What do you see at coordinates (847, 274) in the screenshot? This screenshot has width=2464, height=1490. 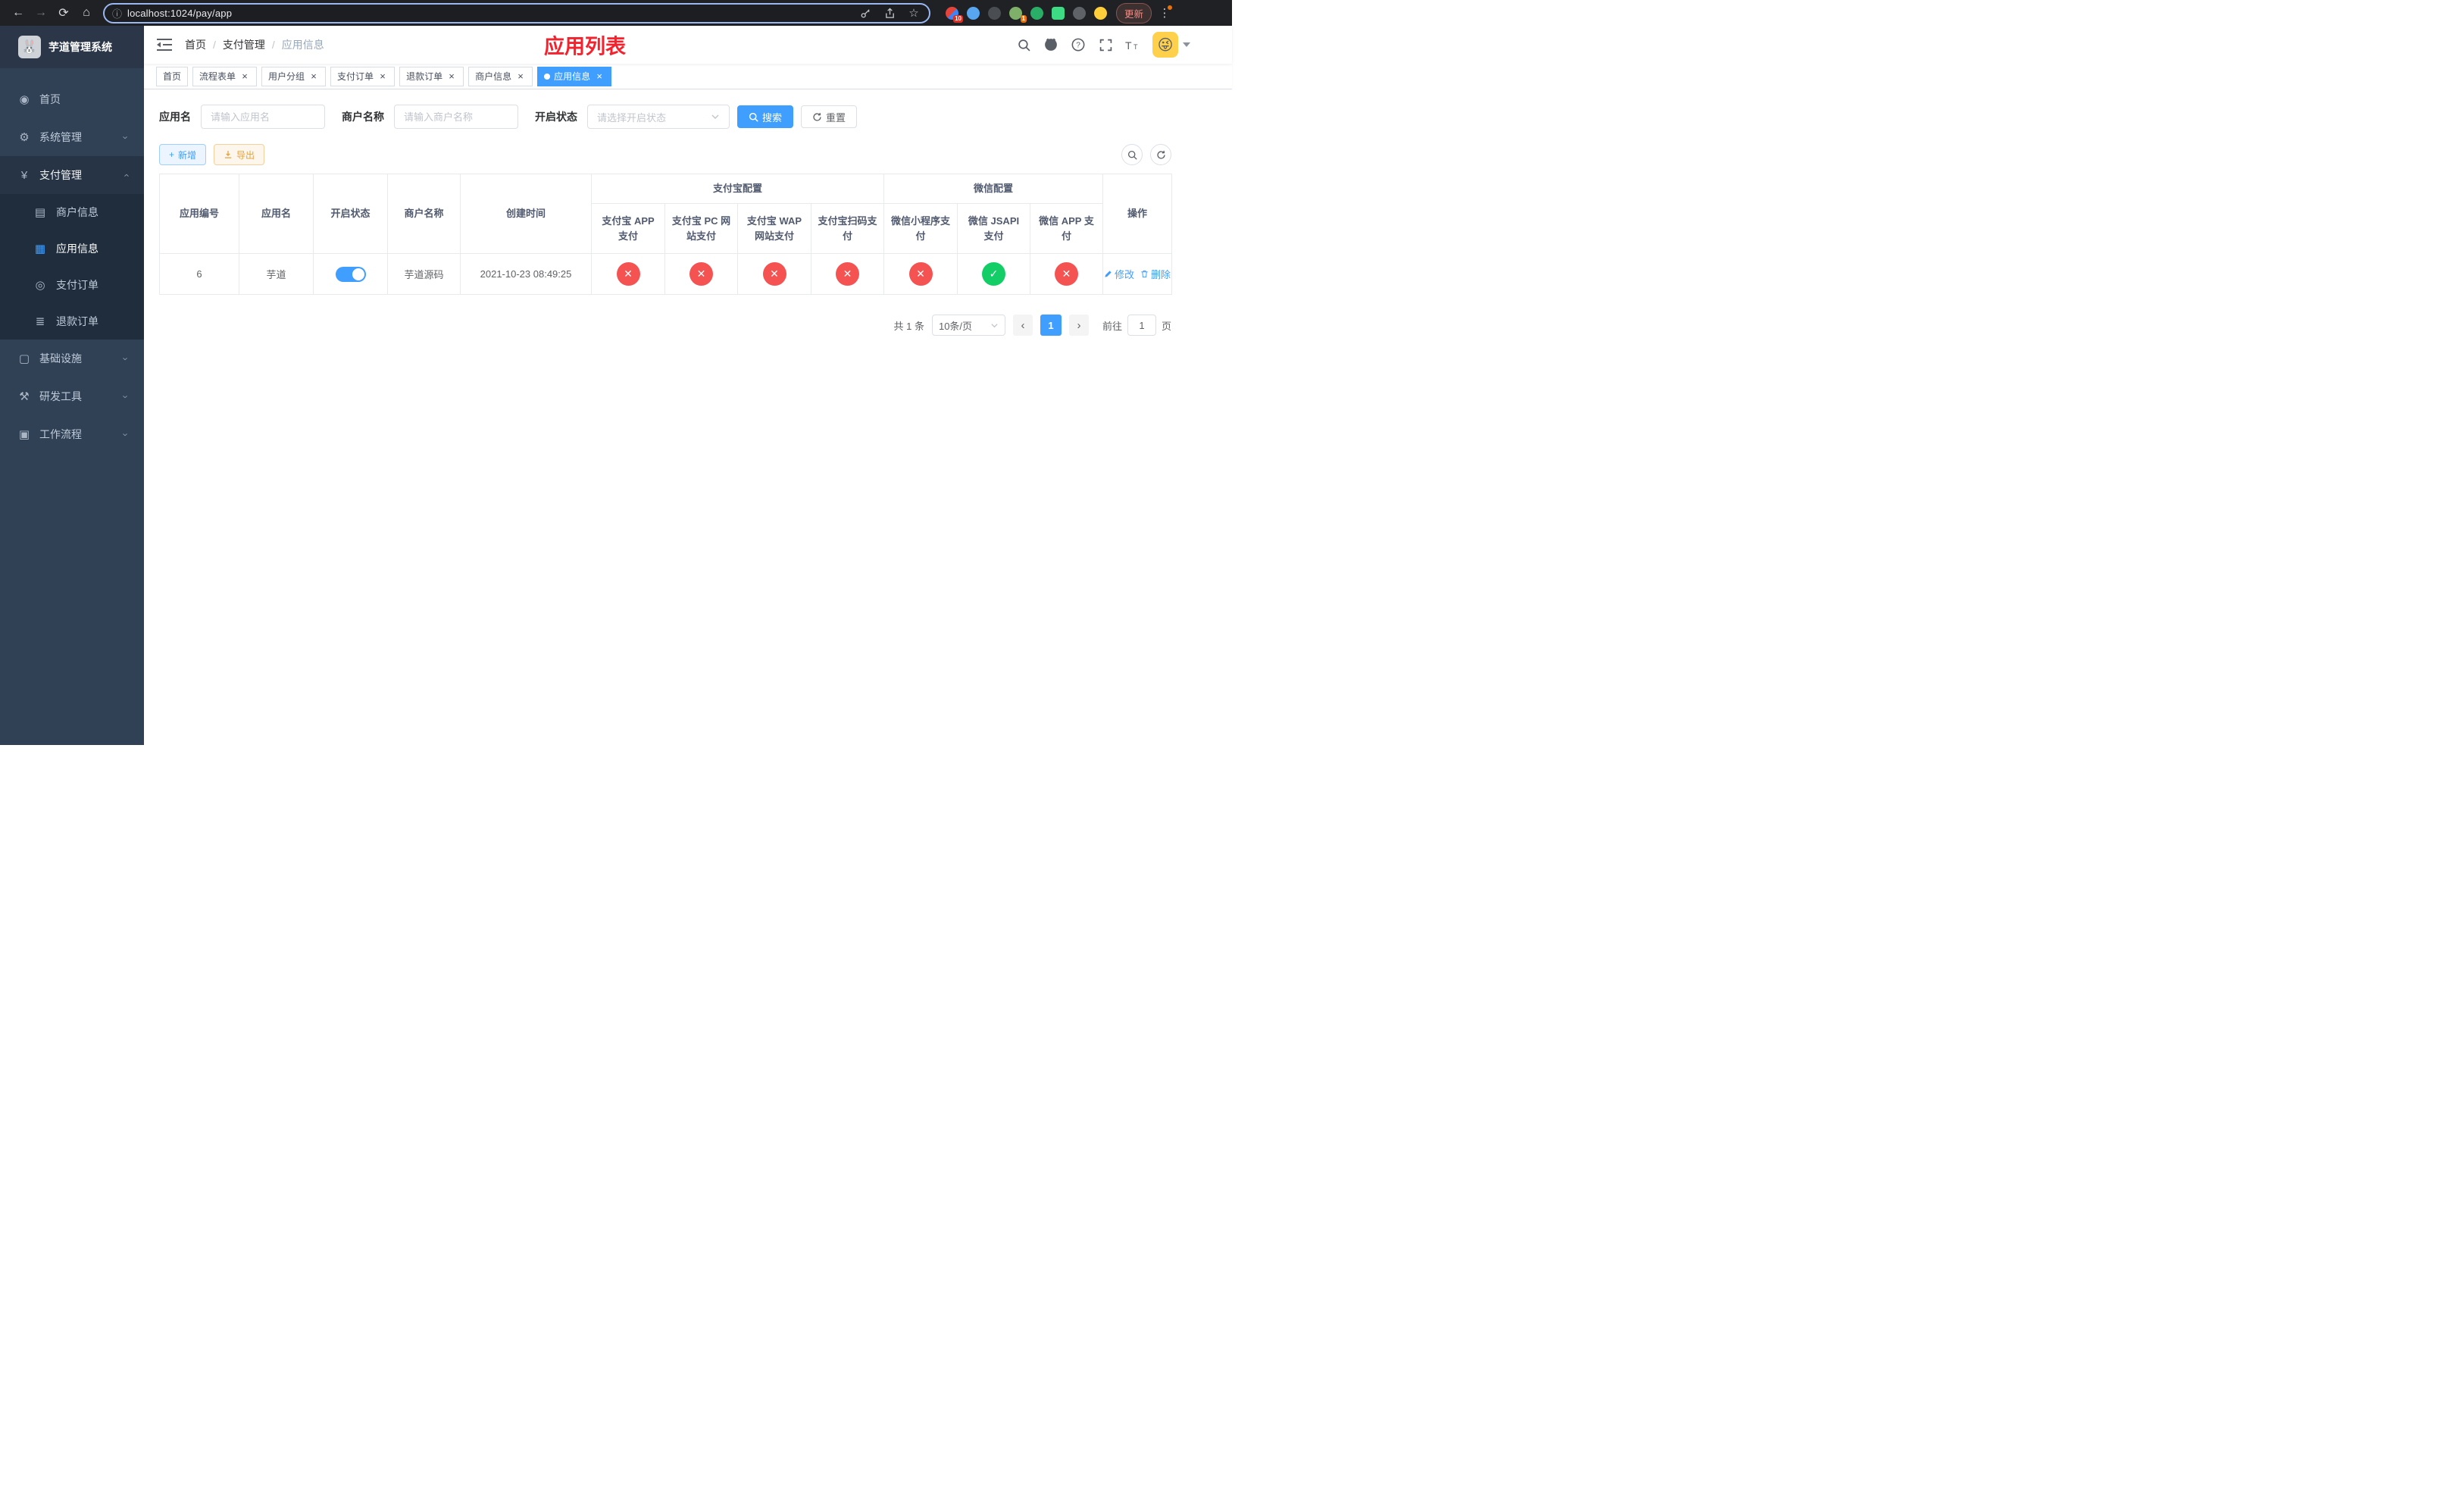 I see `alipay-qr-status-icon: ✕` at bounding box center [847, 274].